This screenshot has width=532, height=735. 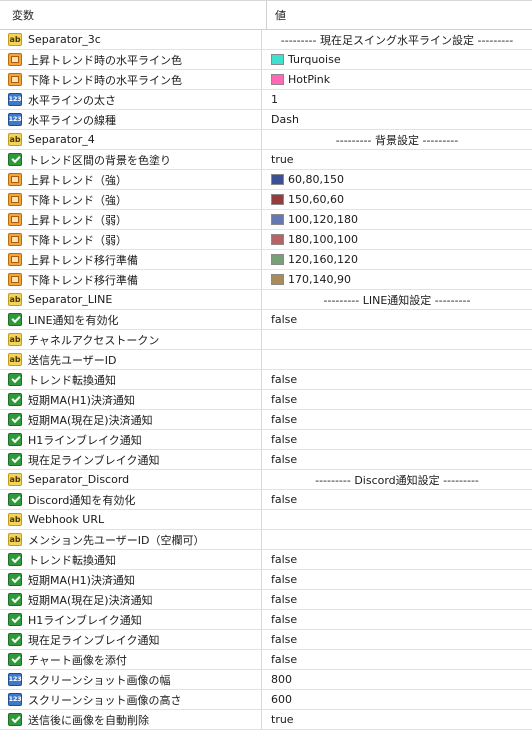 I want to click on parameter-value-cell: 150,60,60, so click(x=397, y=199).